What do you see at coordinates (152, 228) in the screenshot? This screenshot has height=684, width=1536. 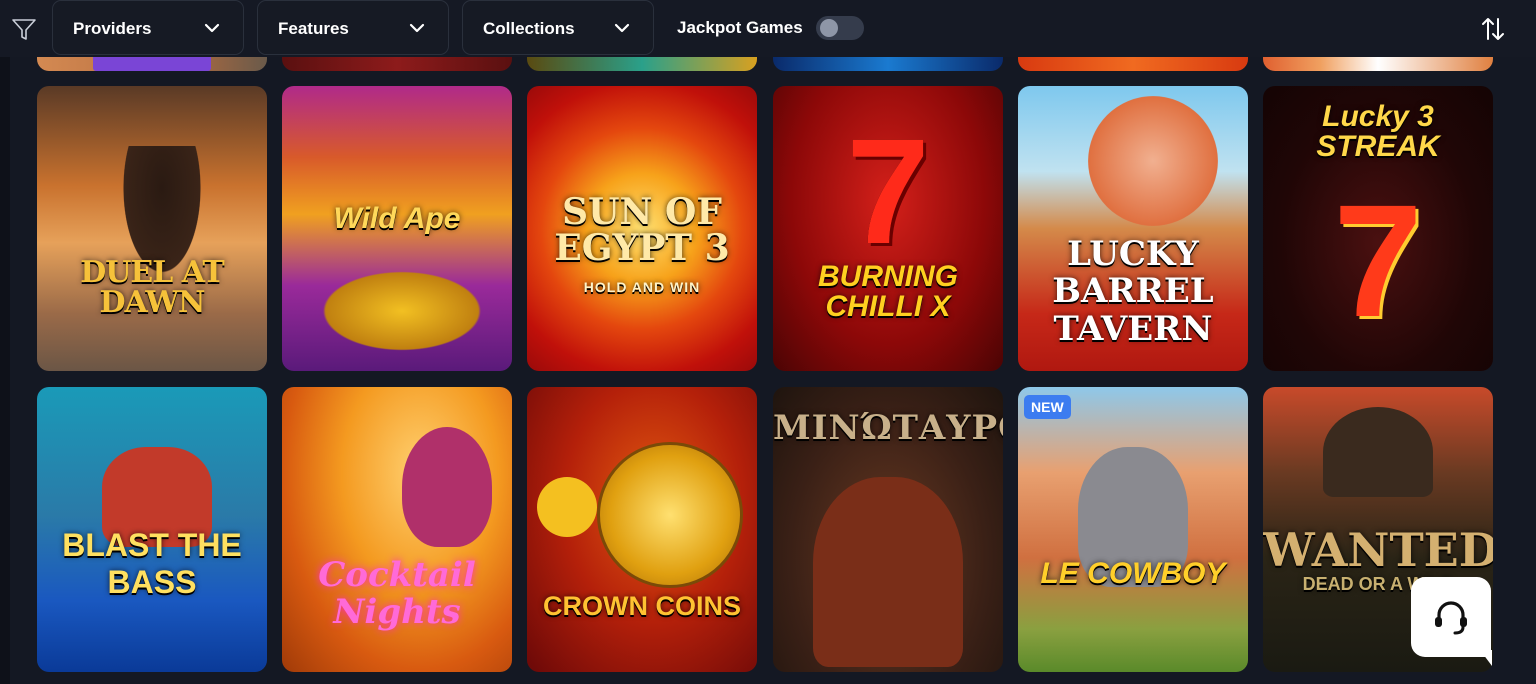 I see `game-tile-duel-at-dawn: DUEL AT DAWN` at bounding box center [152, 228].